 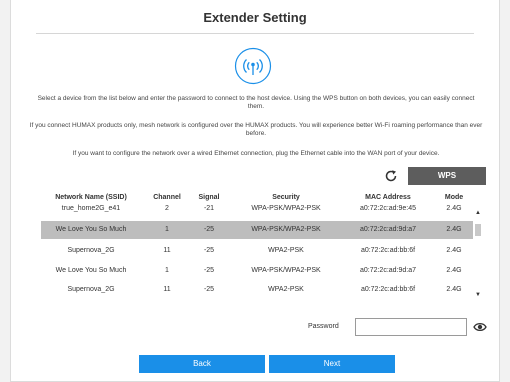 What do you see at coordinates (286, 197) in the screenshot?
I see `column-header-security: Security` at bounding box center [286, 197].